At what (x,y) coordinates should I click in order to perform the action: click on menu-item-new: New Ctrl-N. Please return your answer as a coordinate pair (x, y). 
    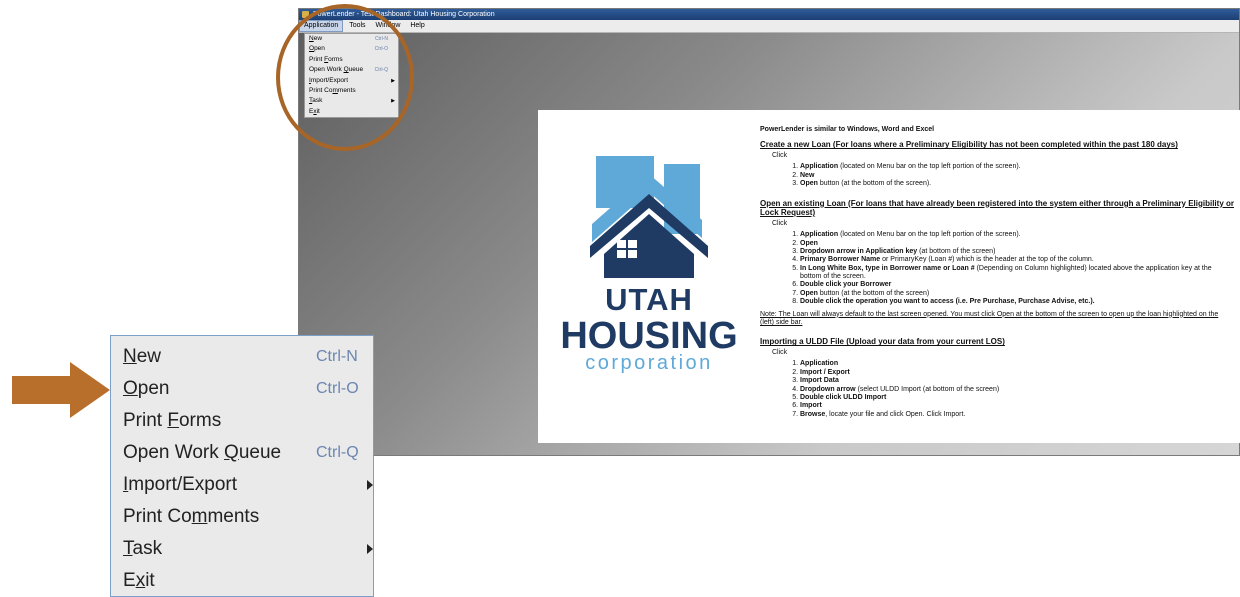
    Looking at the image, I should click on (248, 357).